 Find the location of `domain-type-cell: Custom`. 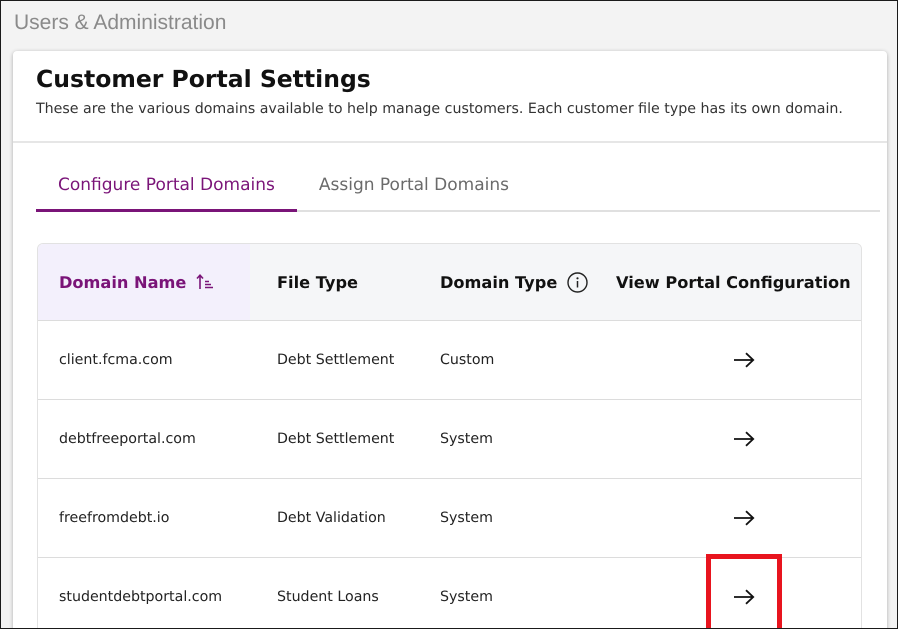

domain-type-cell: Custom is located at coordinates (467, 360).